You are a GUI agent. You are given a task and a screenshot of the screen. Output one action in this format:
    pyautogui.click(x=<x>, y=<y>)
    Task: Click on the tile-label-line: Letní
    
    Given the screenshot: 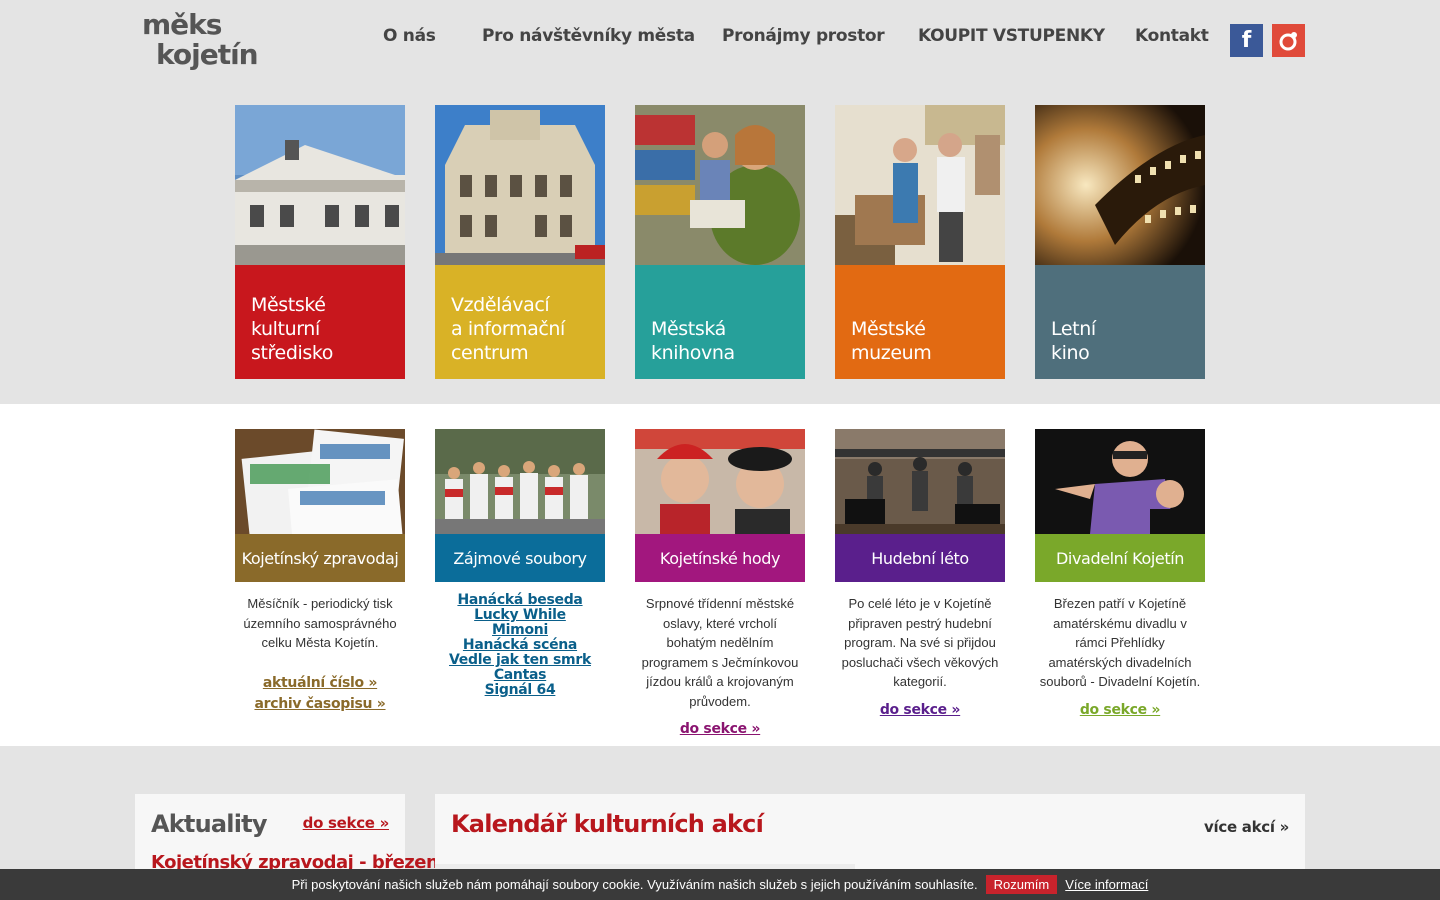 What is the action you would take?
    pyautogui.click(x=1073, y=329)
    